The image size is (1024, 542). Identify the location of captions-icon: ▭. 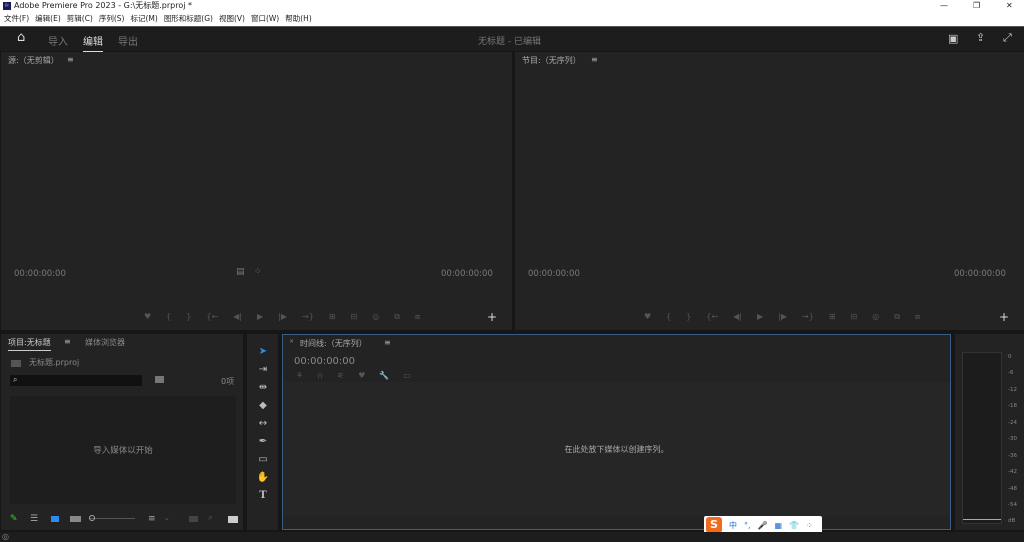
(407, 375).